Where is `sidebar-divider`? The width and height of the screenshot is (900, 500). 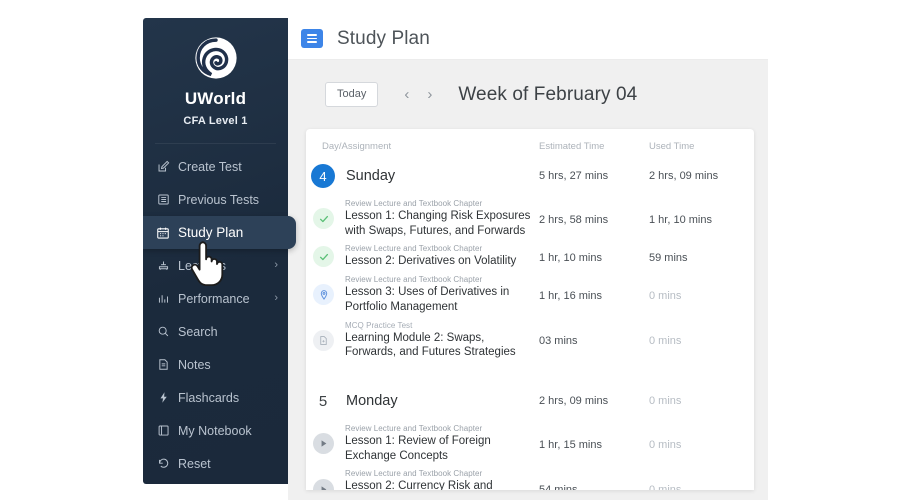
sidebar-divider is located at coordinates (215, 143).